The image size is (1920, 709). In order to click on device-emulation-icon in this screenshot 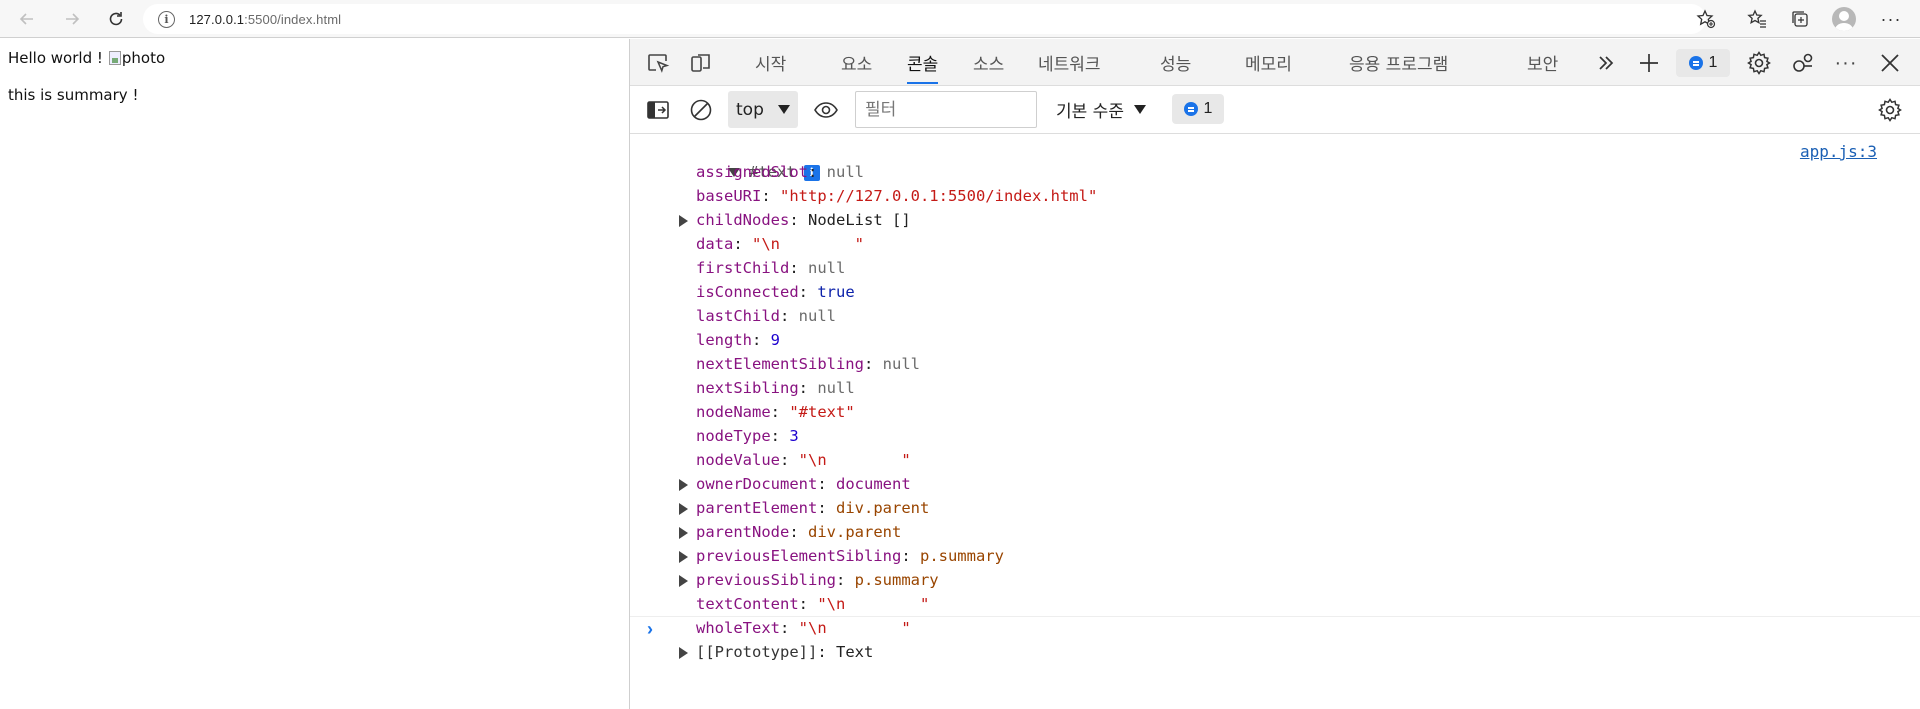, I will do `click(701, 63)`.